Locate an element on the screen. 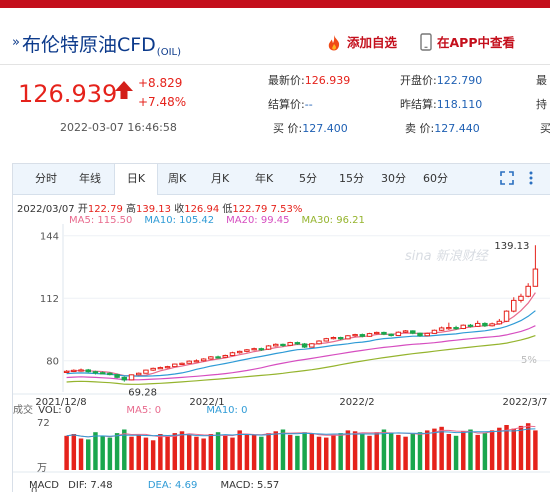 The width and height of the screenshot is (550, 492). cut-field-label: 买 is located at coordinates (545, 128).